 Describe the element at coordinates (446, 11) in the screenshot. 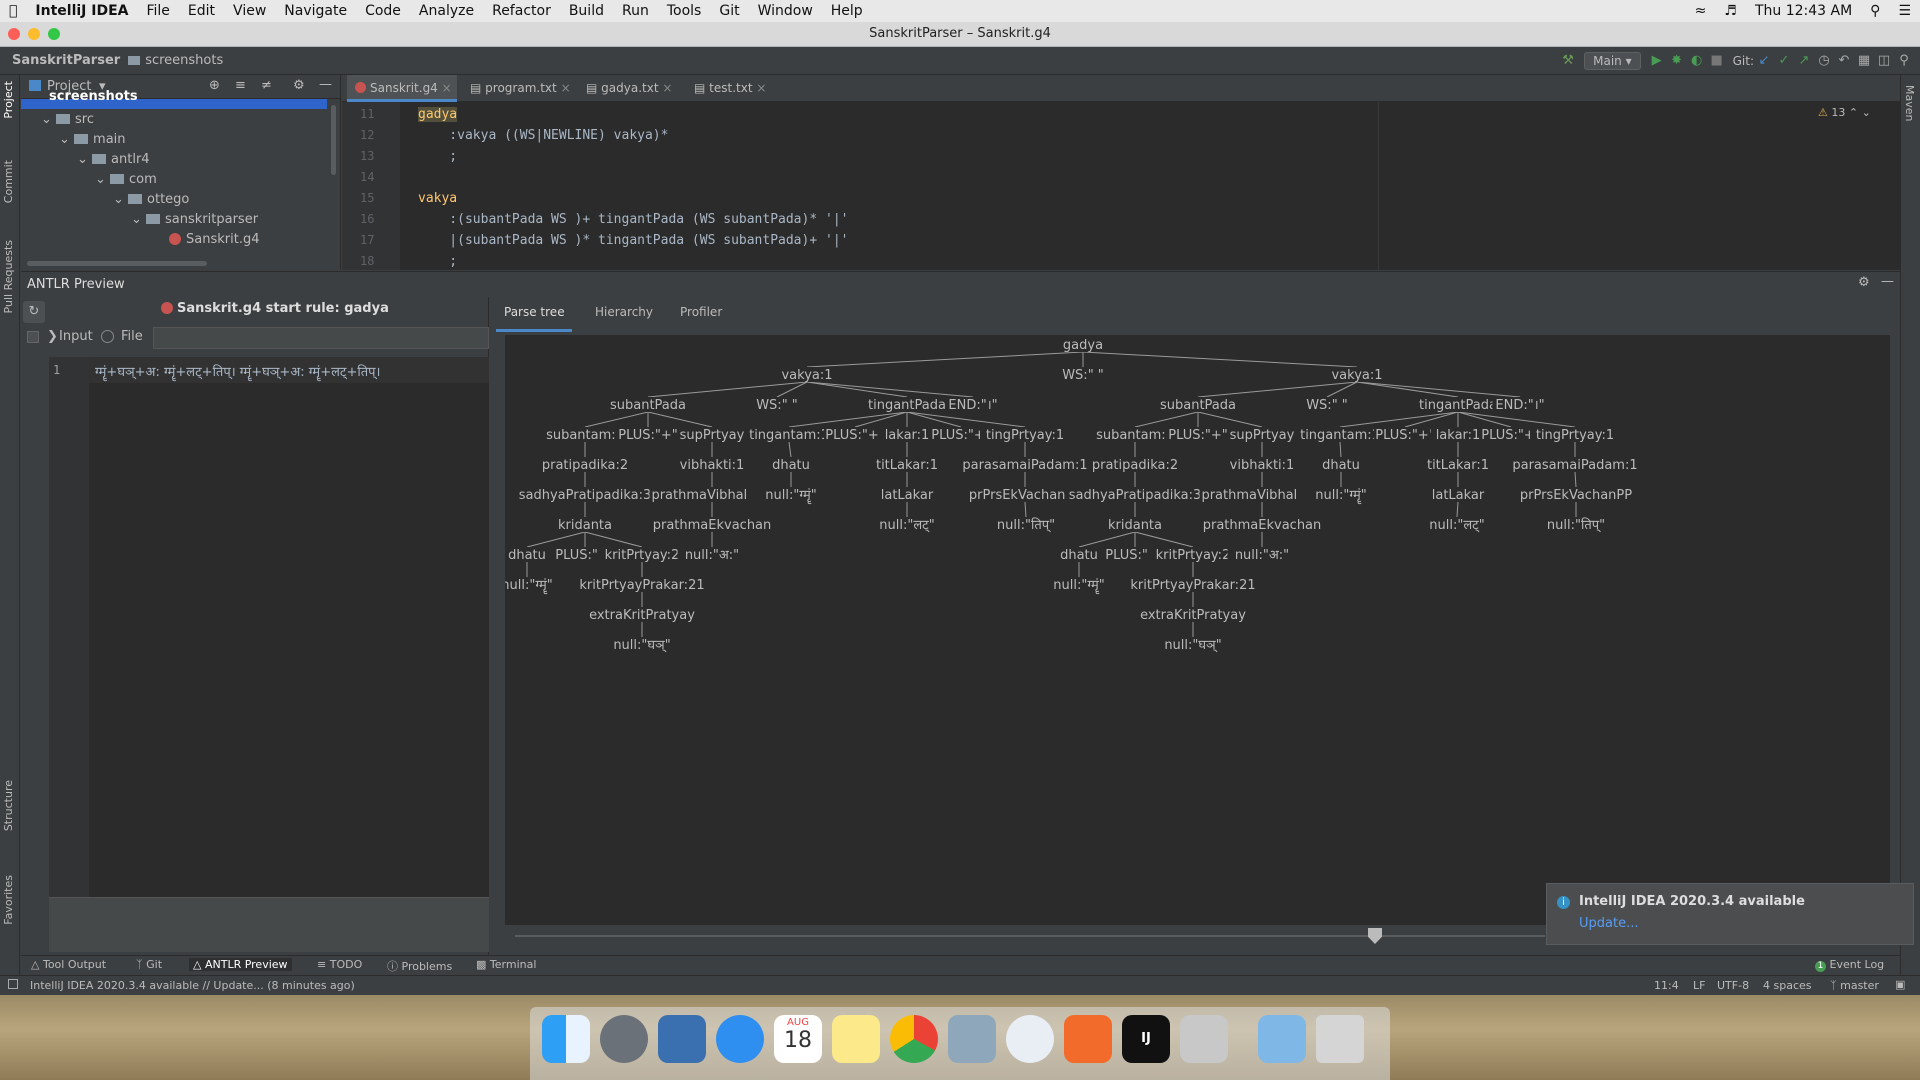

I see `menu-analyze: Analyze` at that location.